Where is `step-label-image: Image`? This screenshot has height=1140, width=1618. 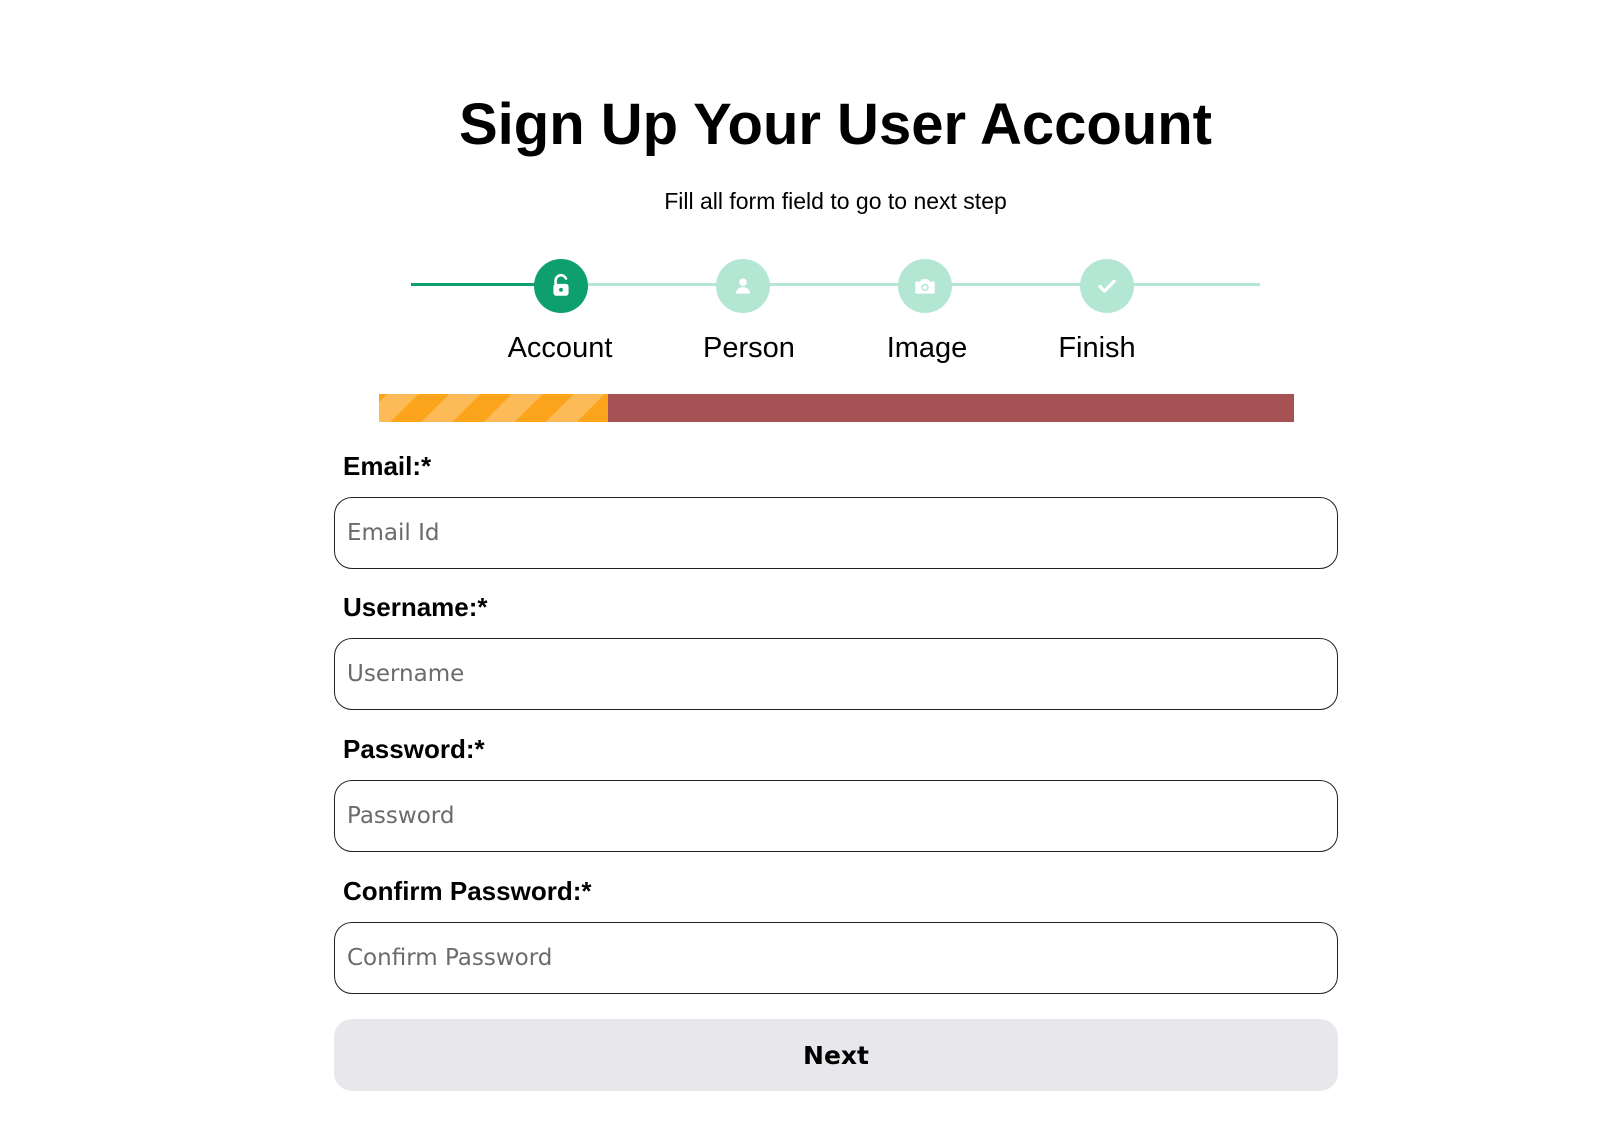 step-label-image: Image is located at coordinates (927, 348).